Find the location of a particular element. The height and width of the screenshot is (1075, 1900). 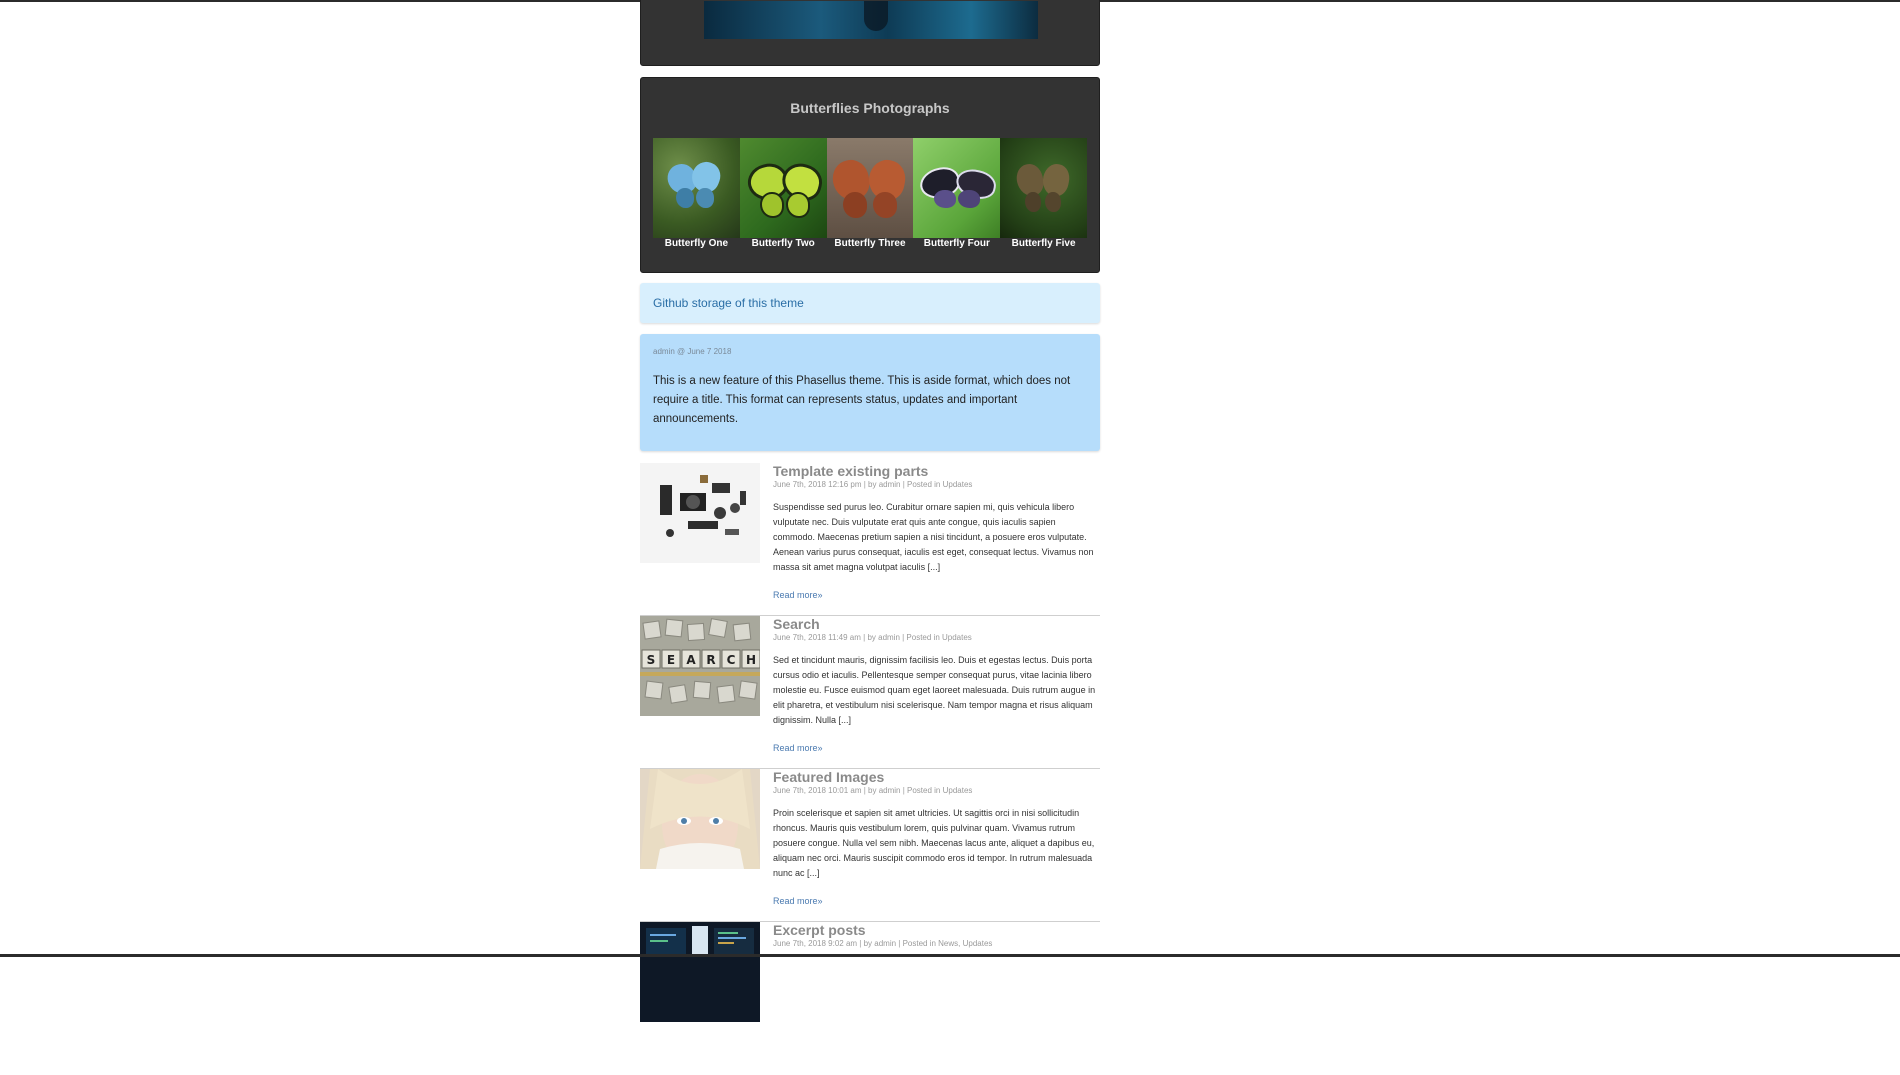

gallery-caption: Butterfly Five is located at coordinates (1043, 243).